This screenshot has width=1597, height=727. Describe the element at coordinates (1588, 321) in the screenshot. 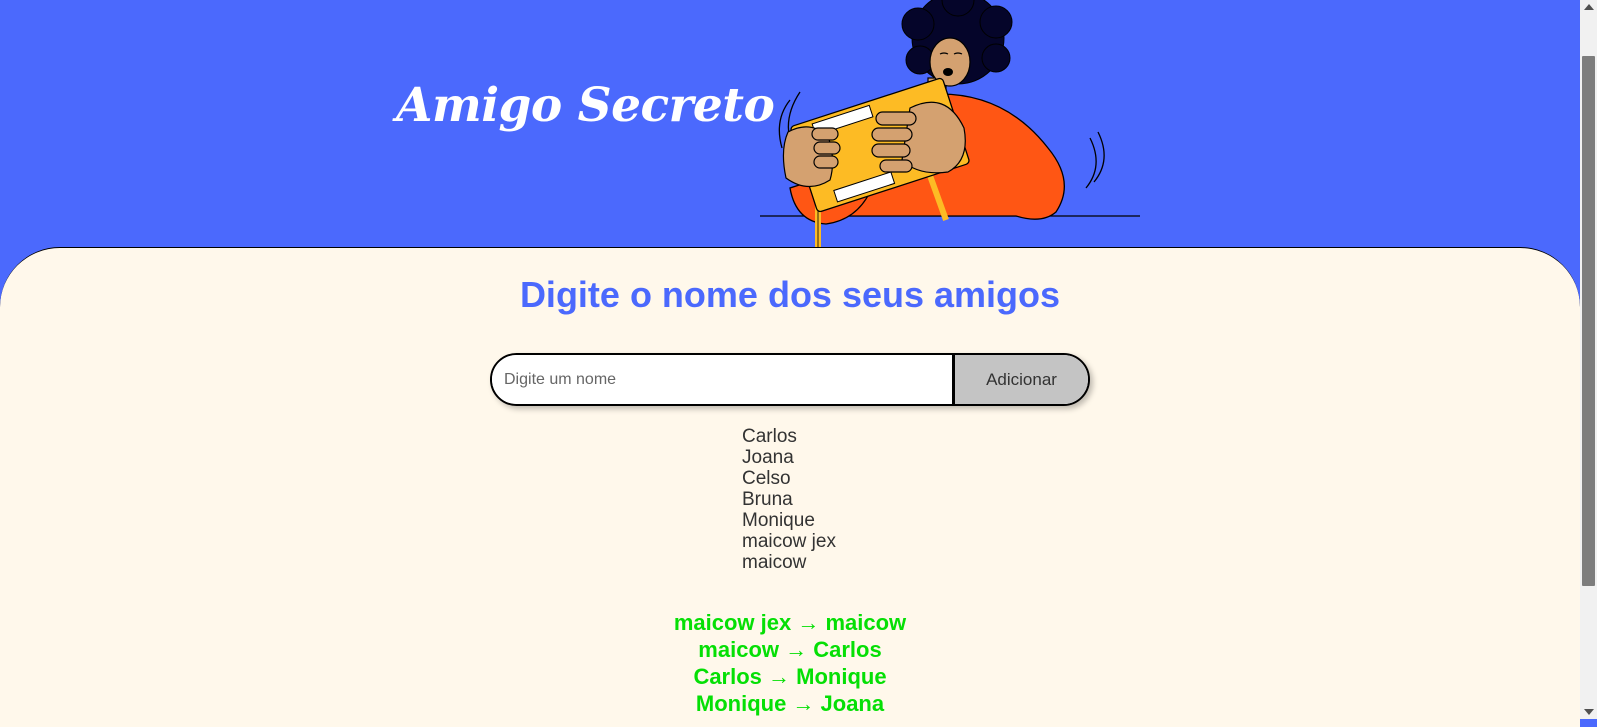

I see `scrollbar-thumb` at that location.